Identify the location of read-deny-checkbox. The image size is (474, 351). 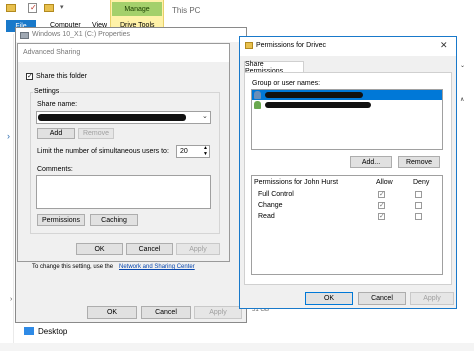
(418, 216).